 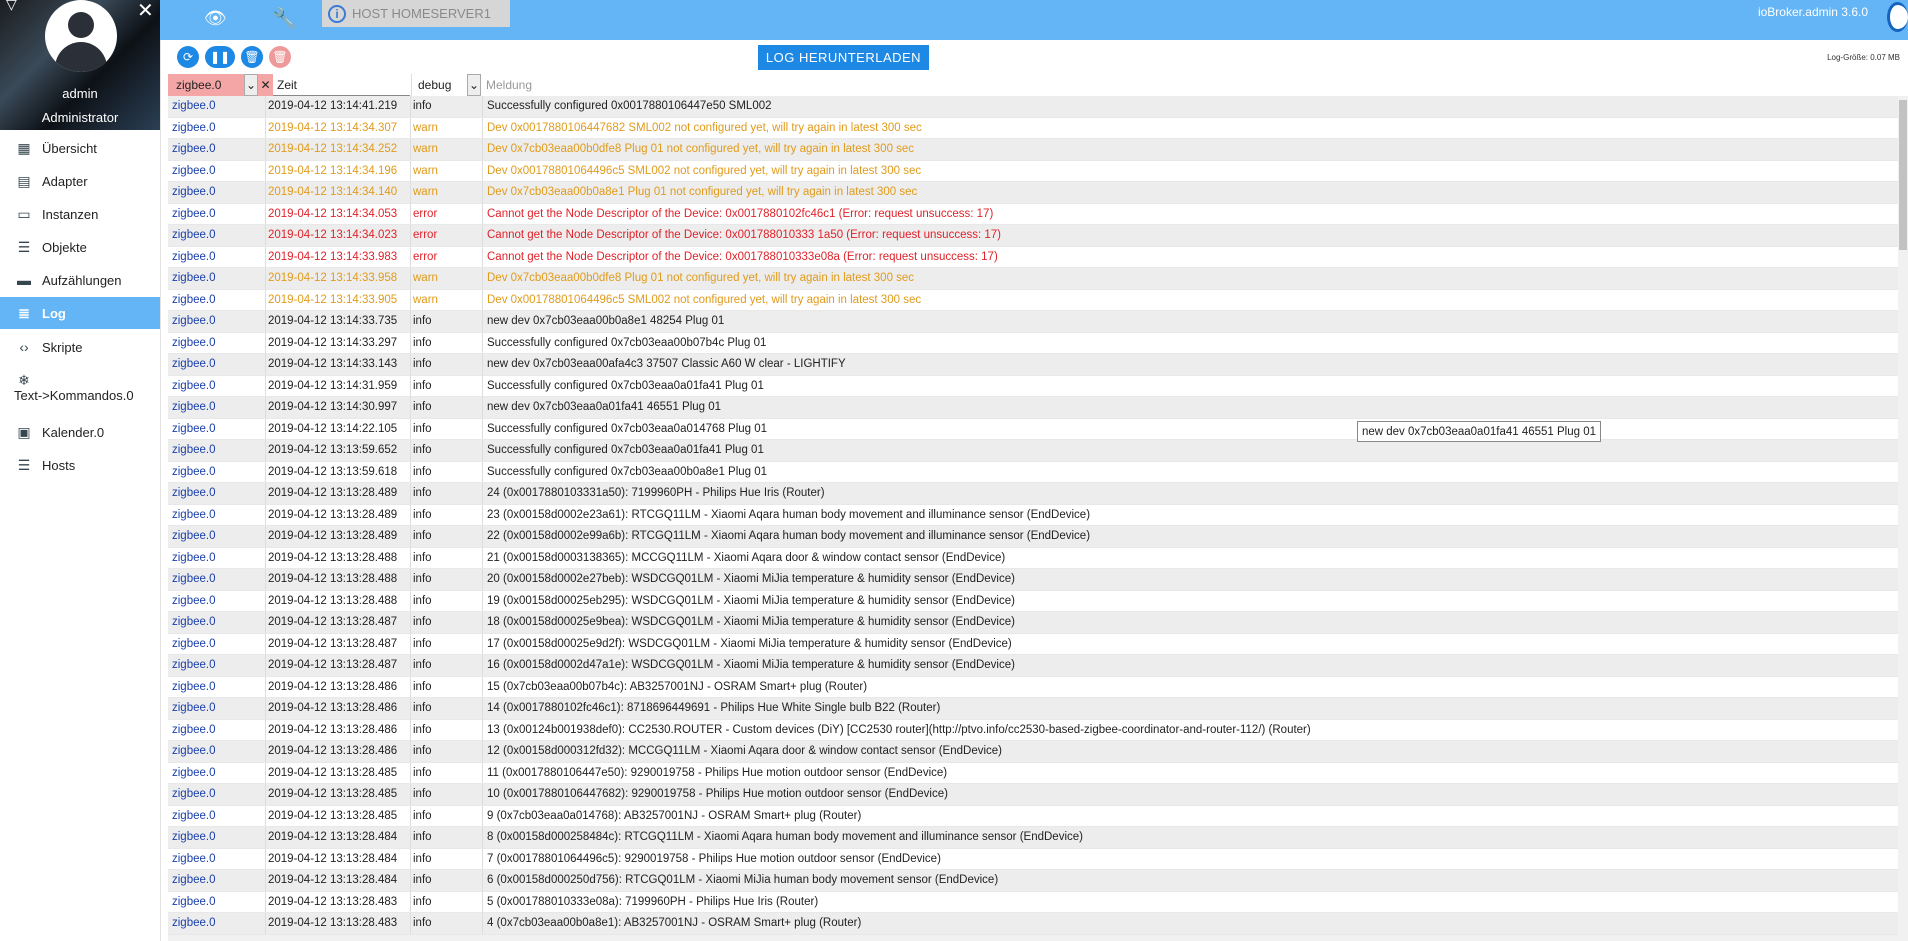 I want to click on source-filter: zigbee.0, so click(x=206, y=85).